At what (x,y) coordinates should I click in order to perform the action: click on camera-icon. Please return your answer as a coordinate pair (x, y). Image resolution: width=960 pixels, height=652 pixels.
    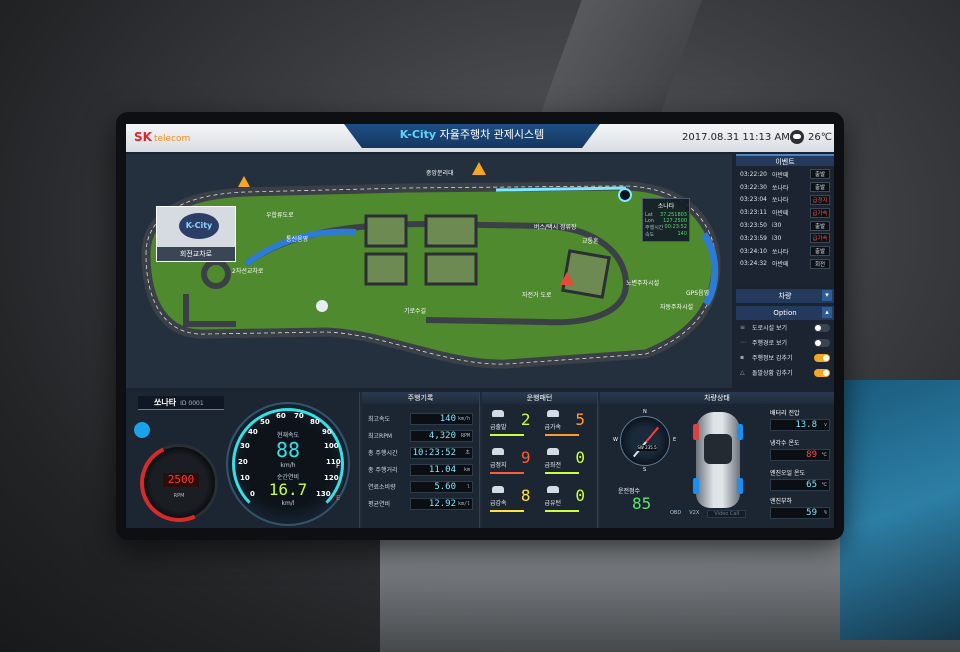
    Looking at the image, I should click on (142, 430).